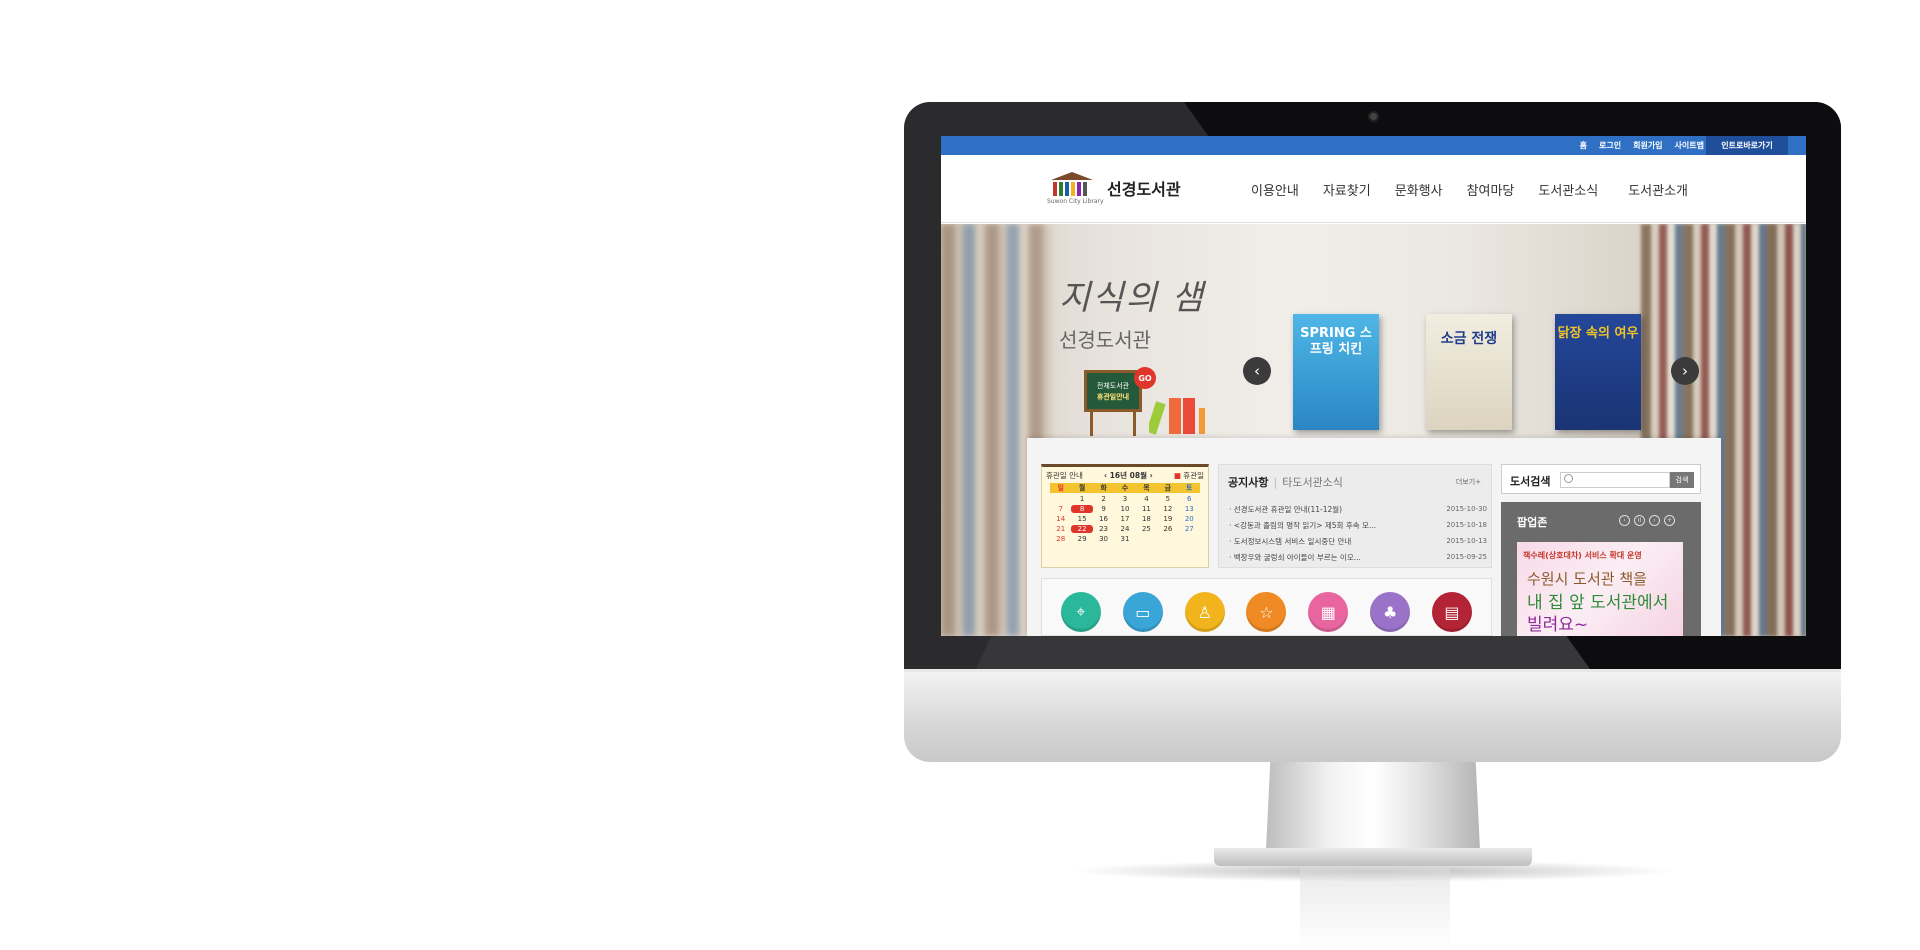 The height and width of the screenshot is (950, 1920). Describe the element at coordinates (1132, 298) in the screenshot. I see `hero-script-title: 지식의 샘` at that location.